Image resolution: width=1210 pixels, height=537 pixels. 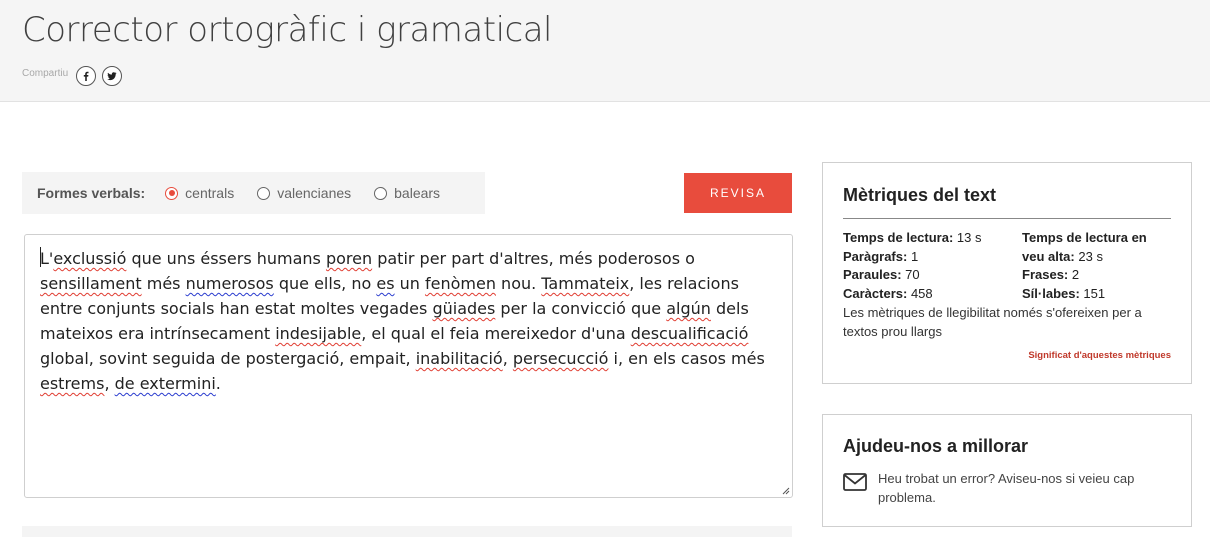 What do you see at coordinates (533, 258) in the screenshot?
I see `text-run: patir per part d'altres, més poderosos o` at bounding box center [533, 258].